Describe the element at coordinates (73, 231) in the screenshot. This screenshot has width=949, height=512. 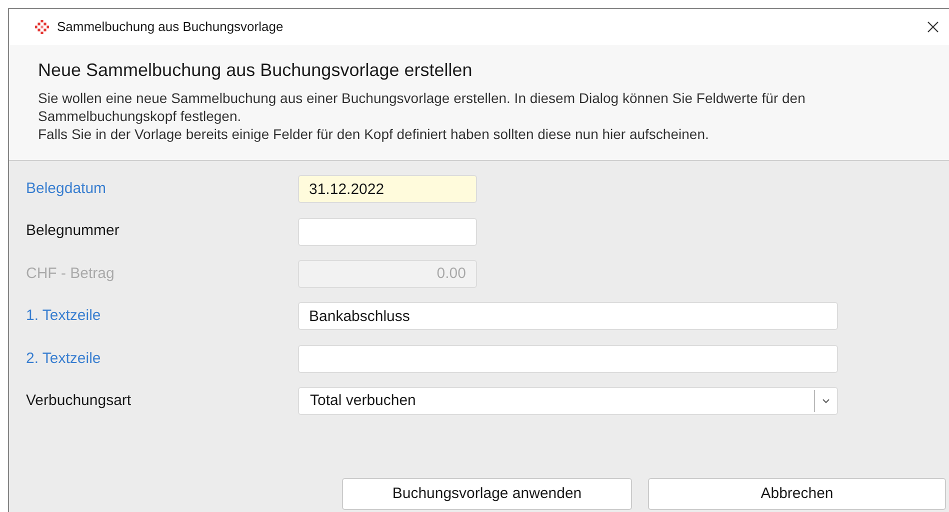
I see `field-label: Belegnummer` at that location.